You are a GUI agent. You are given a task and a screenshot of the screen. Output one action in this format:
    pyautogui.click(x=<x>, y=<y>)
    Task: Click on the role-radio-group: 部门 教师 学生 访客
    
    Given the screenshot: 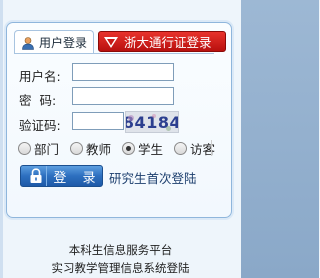 What is the action you would take?
    pyautogui.click(x=118, y=148)
    